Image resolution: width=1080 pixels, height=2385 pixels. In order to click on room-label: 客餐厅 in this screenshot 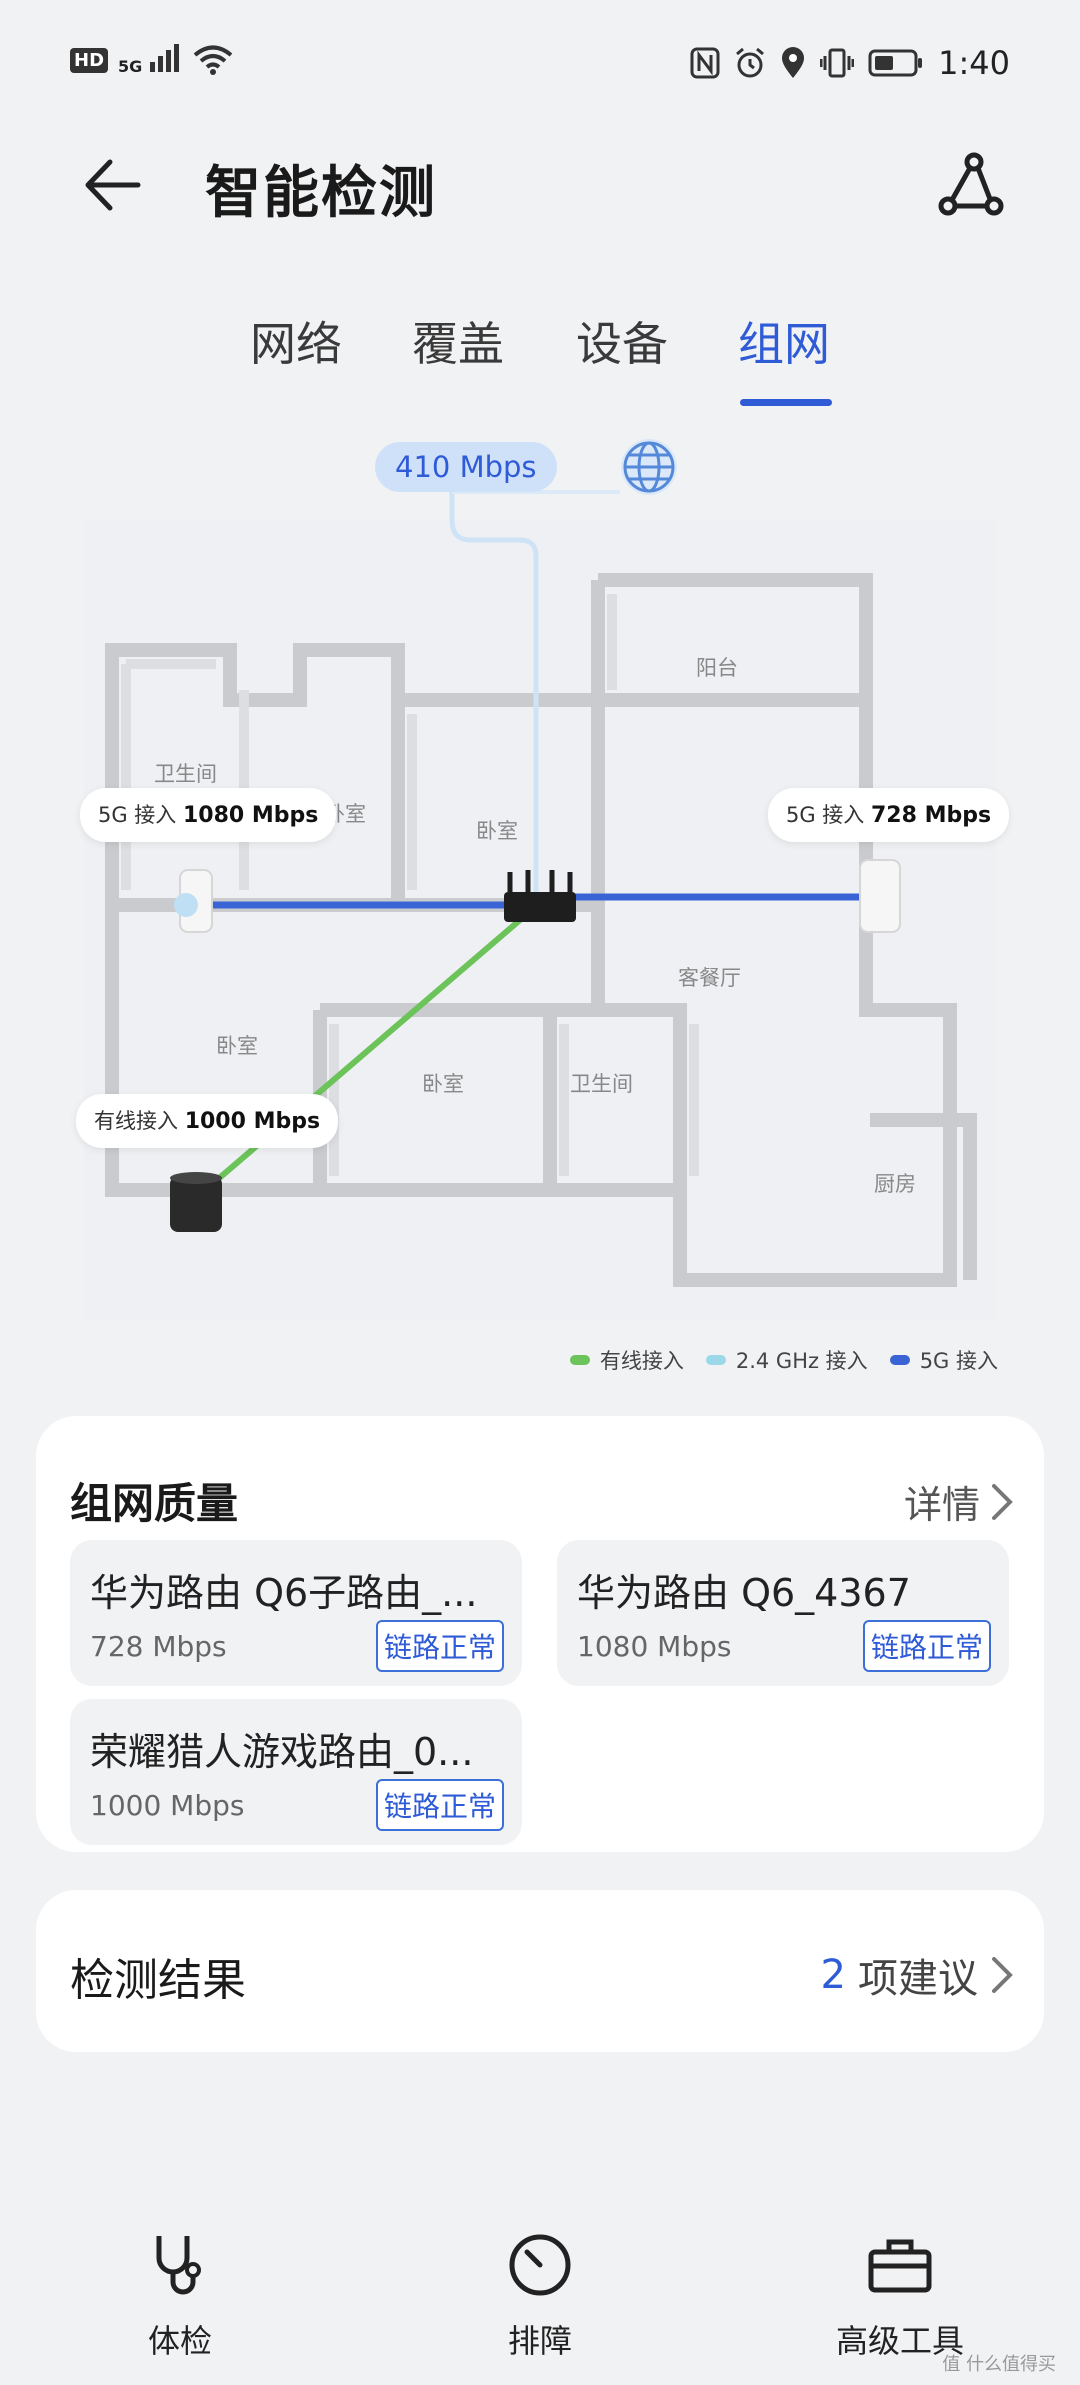, I will do `click(709, 978)`.